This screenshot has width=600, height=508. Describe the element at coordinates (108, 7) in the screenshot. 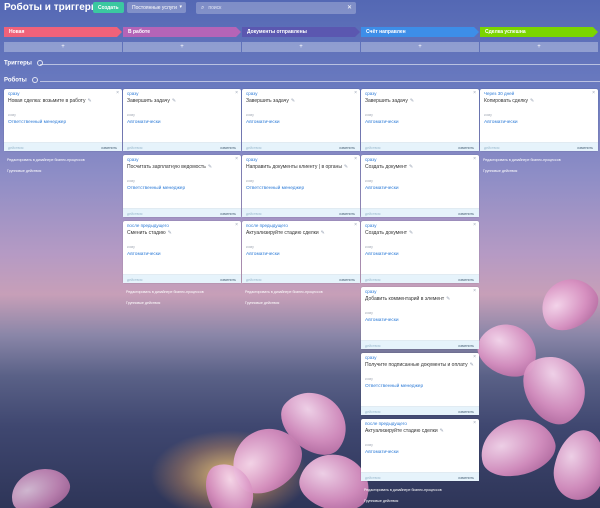

I see `create-button: Создать` at that location.